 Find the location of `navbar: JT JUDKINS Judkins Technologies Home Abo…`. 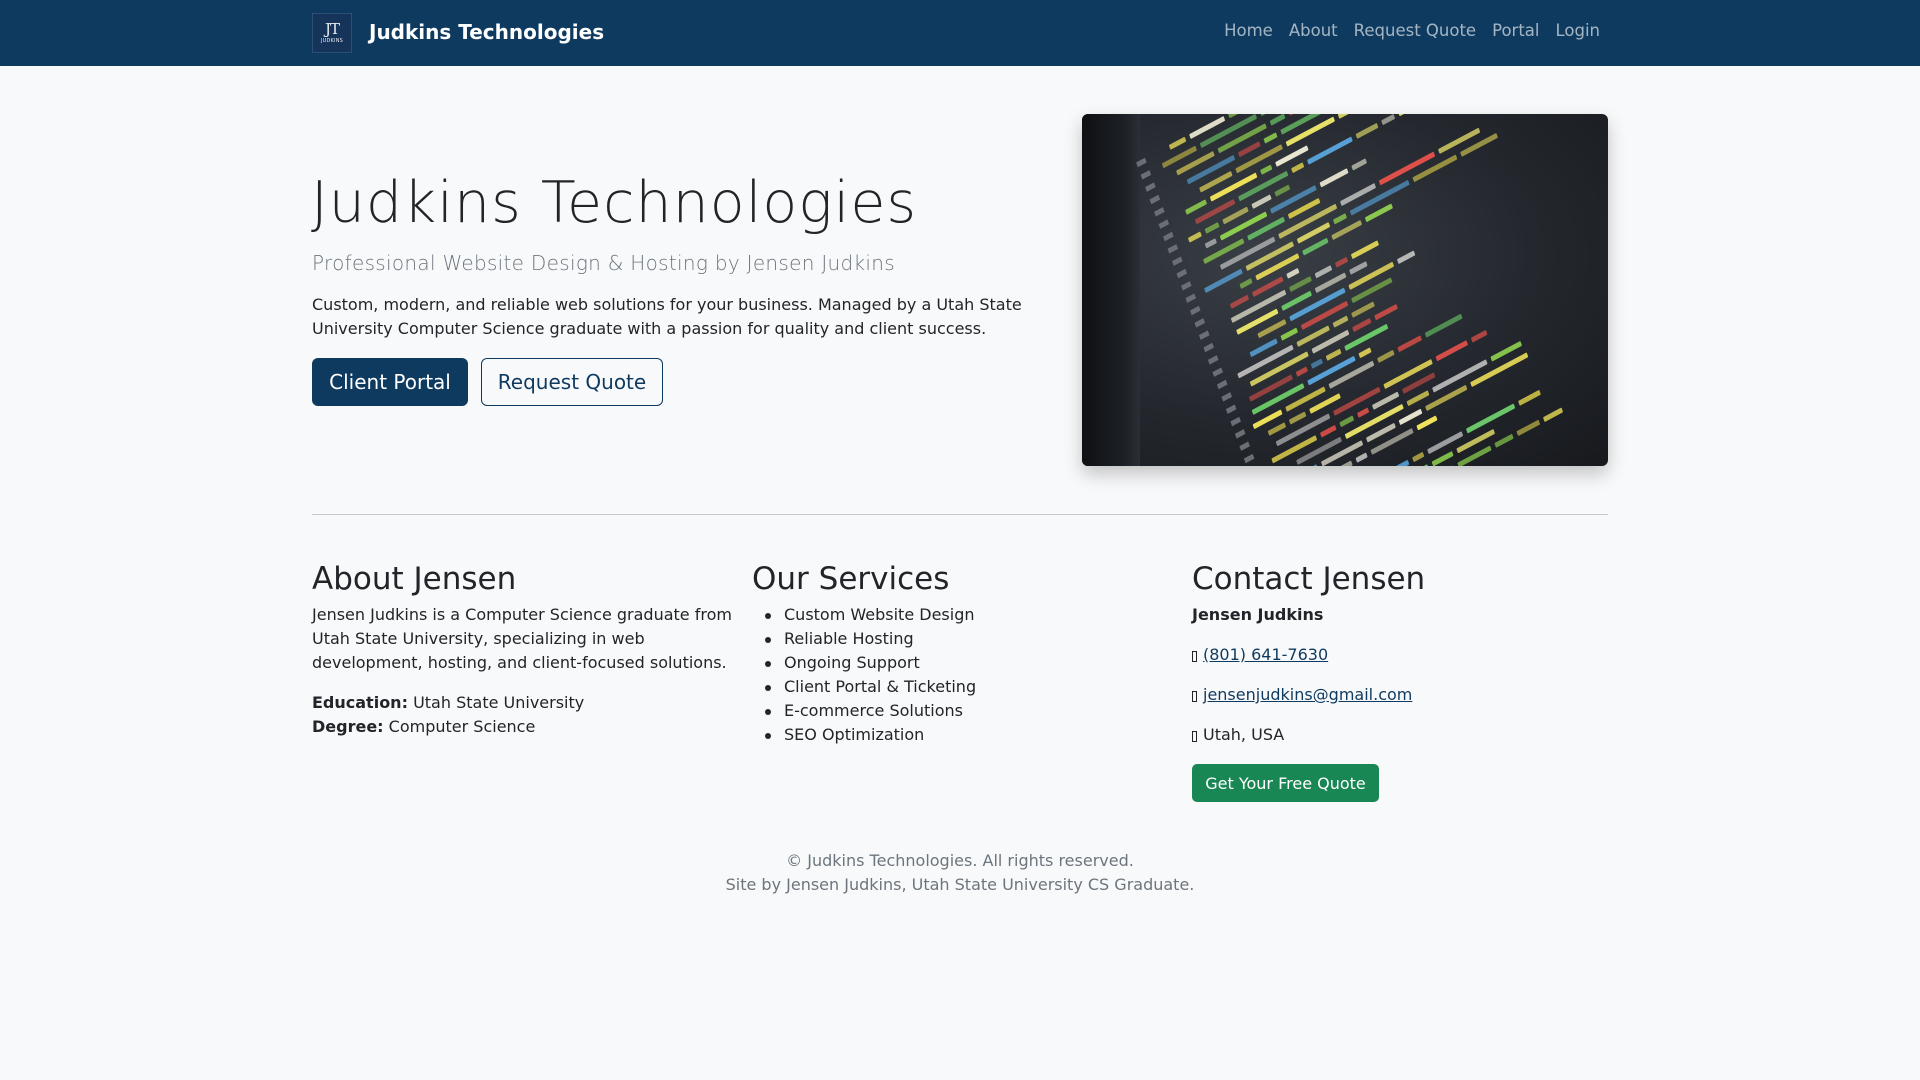

navbar: JT JUDKINS Judkins Technologies Home Abo… is located at coordinates (960, 33).